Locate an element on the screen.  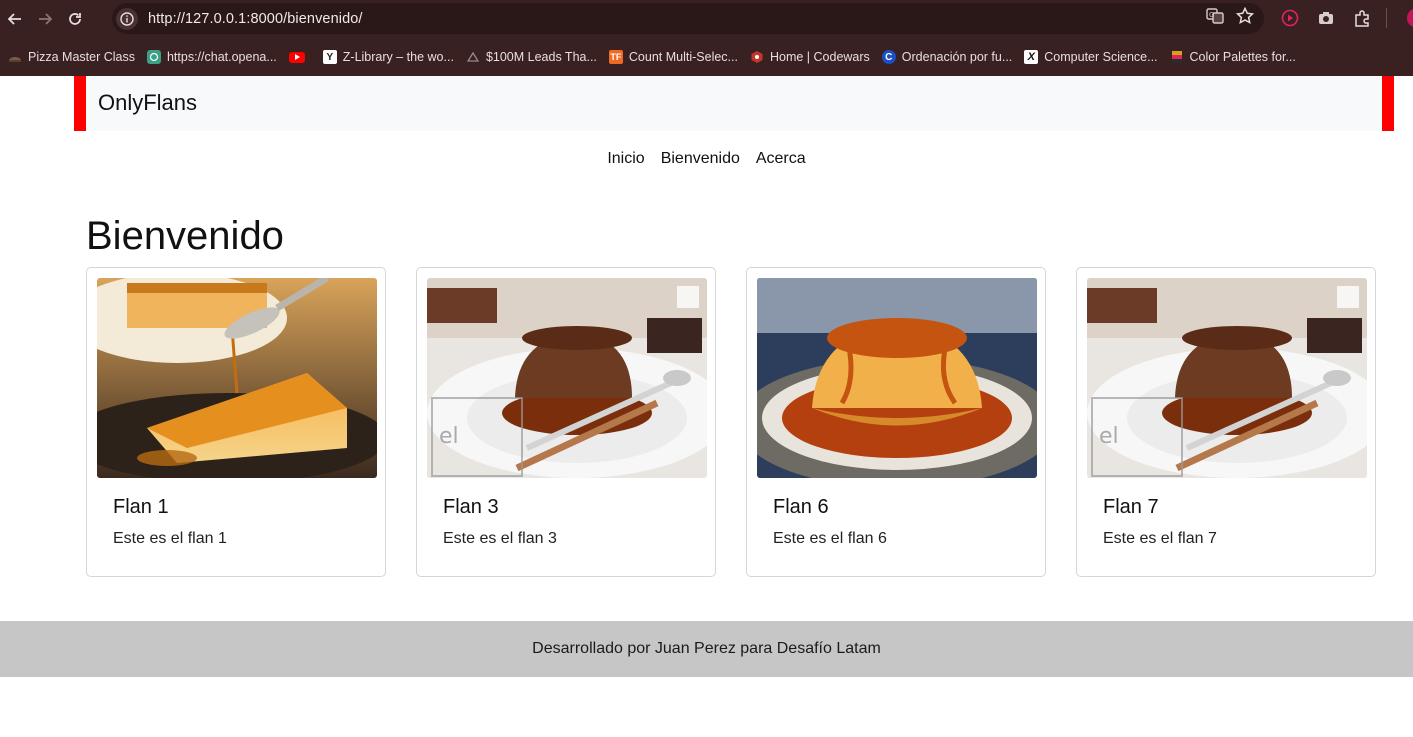
flan-card: el Flan 3 Este es el flan 3 is located at coordinates (566, 422).